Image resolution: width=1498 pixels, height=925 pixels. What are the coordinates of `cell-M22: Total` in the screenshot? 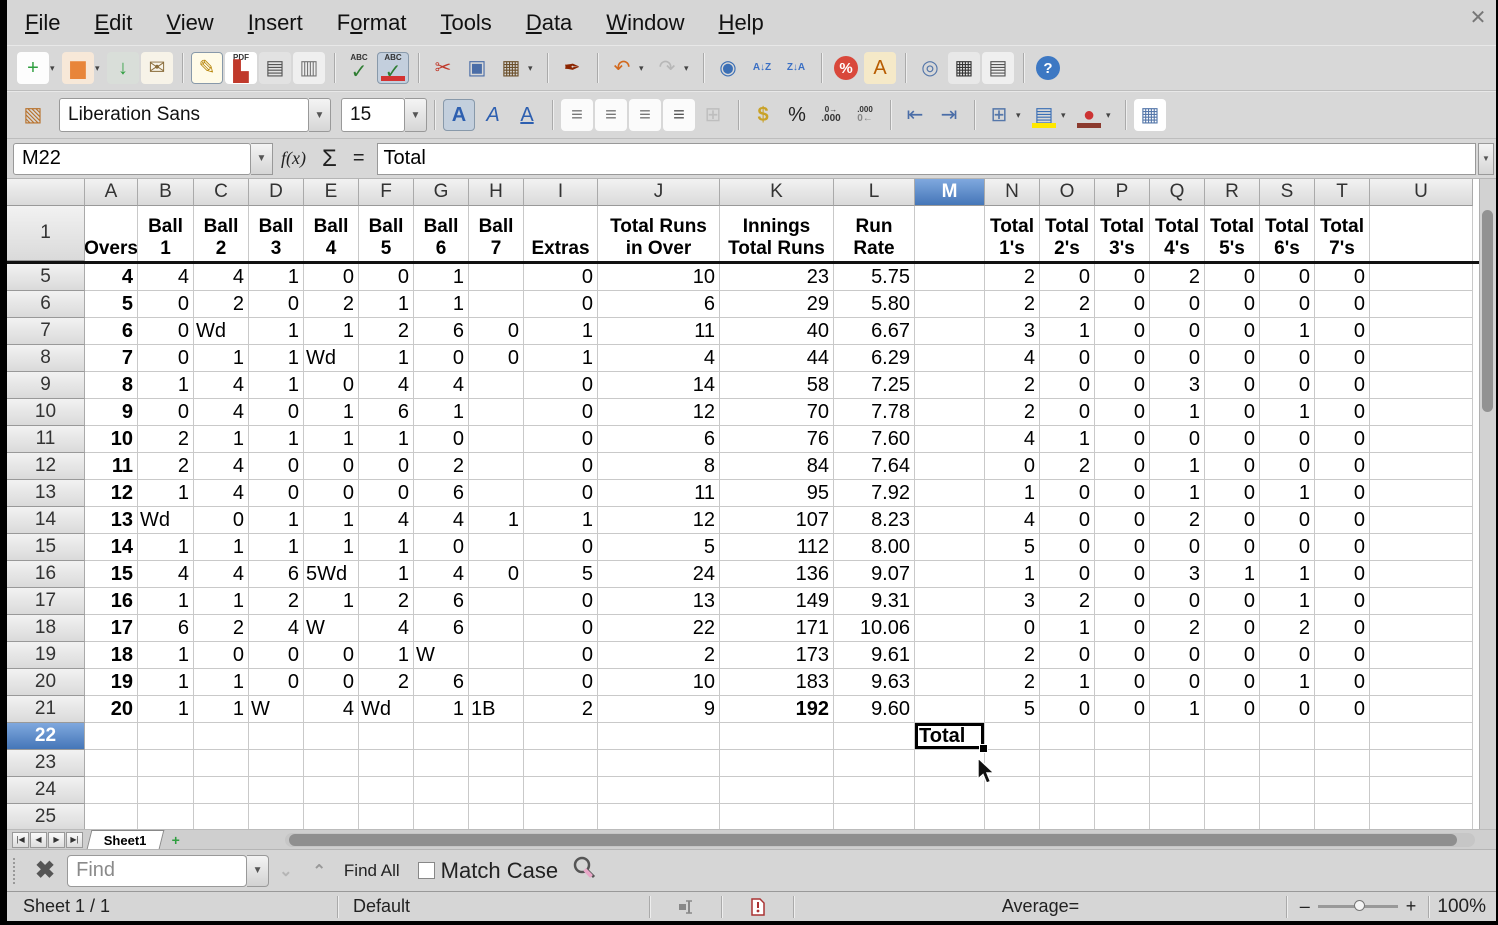 It's located at (951, 738).